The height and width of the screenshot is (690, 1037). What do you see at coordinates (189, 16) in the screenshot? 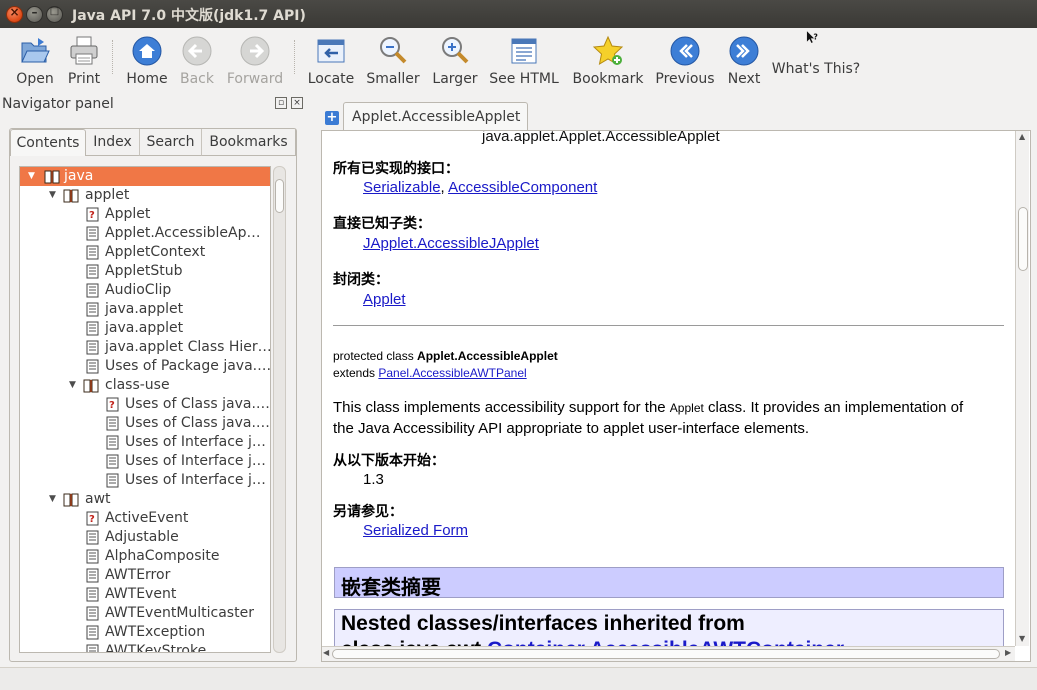
I see `window-title: Java API 7.0 中文版(jdk1.7 API)` at bounding box center [189, 16].